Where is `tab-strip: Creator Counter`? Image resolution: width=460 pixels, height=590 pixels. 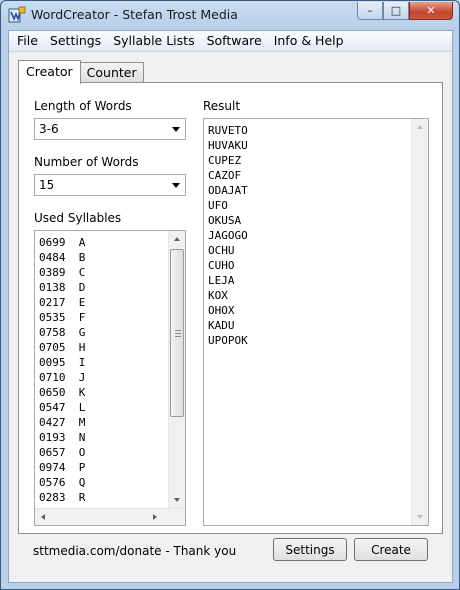 tab-strip: Creator Counter is located at coordinates (81, 72).